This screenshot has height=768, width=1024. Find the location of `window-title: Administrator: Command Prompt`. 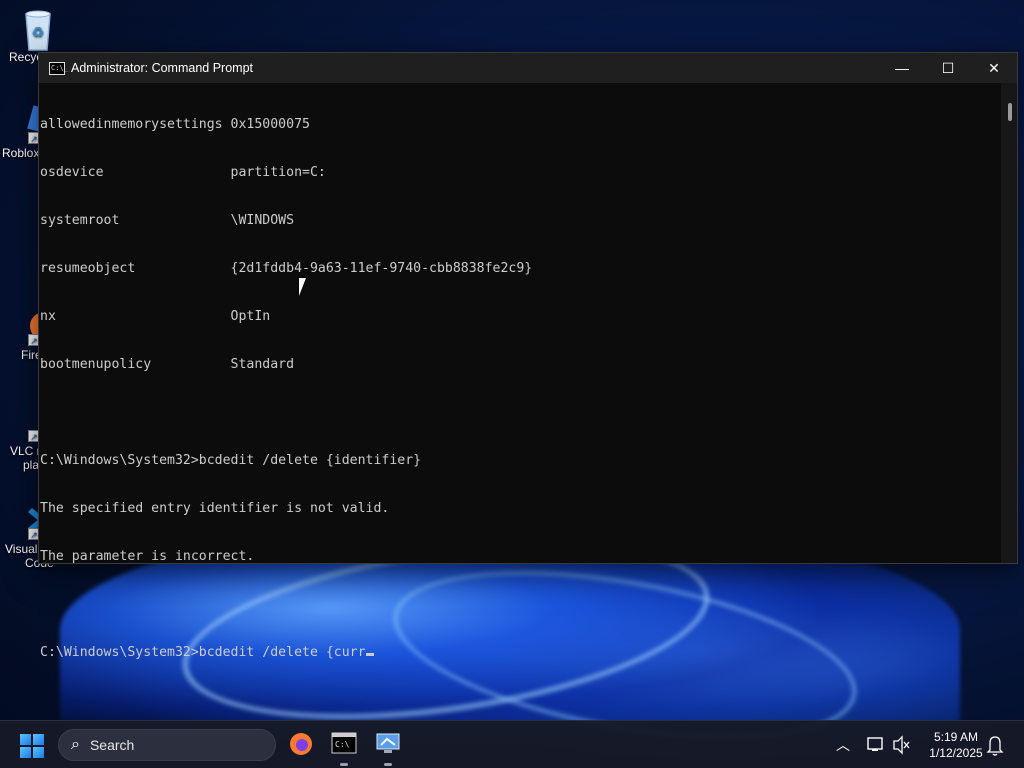

window-title: Administrator: Command Prompt is located at coordinates (162, 68).